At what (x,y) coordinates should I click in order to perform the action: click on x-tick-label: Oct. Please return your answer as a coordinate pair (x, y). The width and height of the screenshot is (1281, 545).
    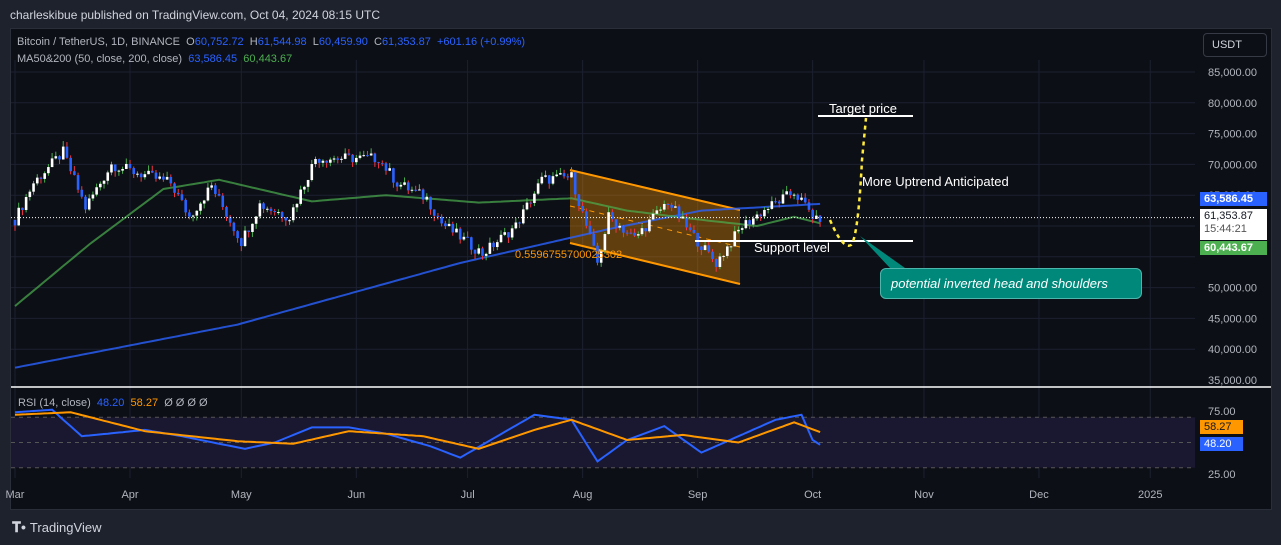
    Looking at the image, I should click on (812, 495).